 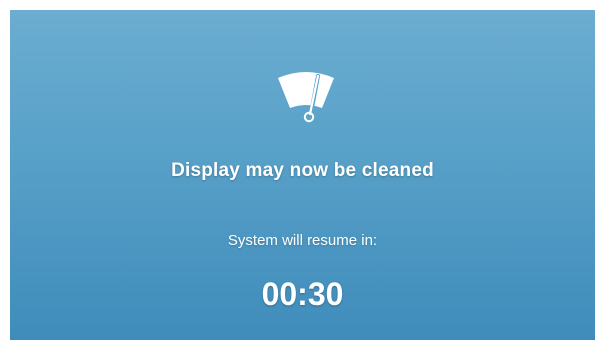 I want to click on clean-display-message: Display may now be cleaned, so click(x=302, y=170).